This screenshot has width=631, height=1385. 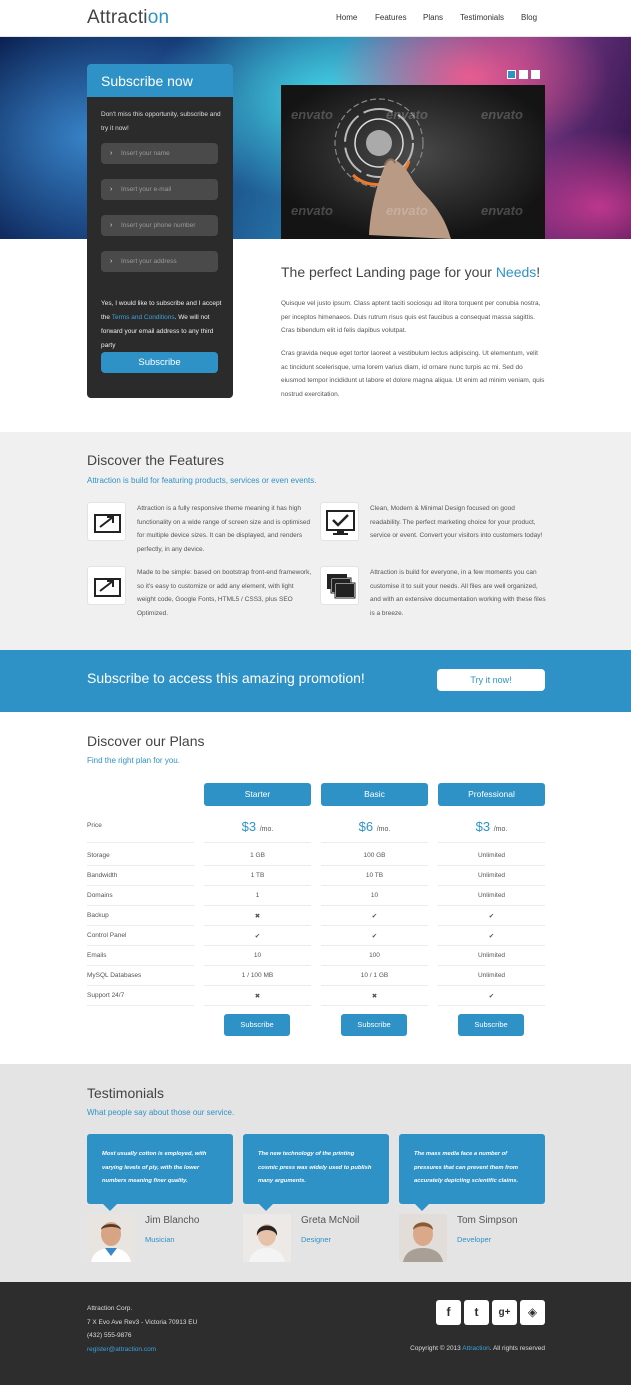 I want to click on plan-header-starter: Starter, so click(x=257, y=794).